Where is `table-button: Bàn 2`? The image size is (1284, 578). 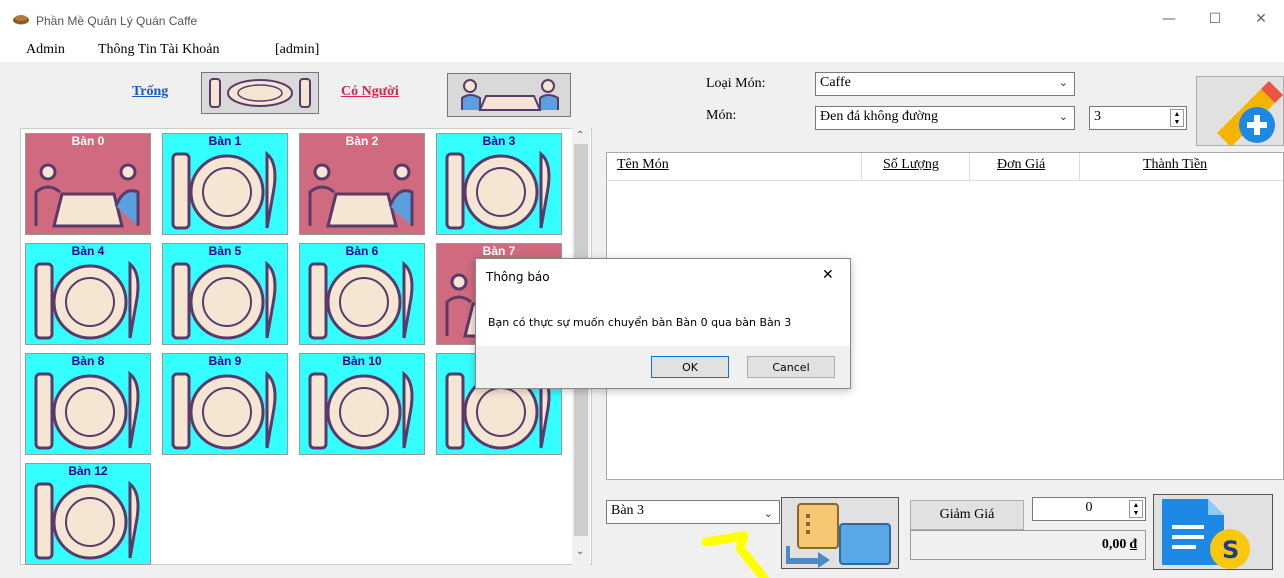 table-button: Bàn 2 is located at coordinates (362, 184).